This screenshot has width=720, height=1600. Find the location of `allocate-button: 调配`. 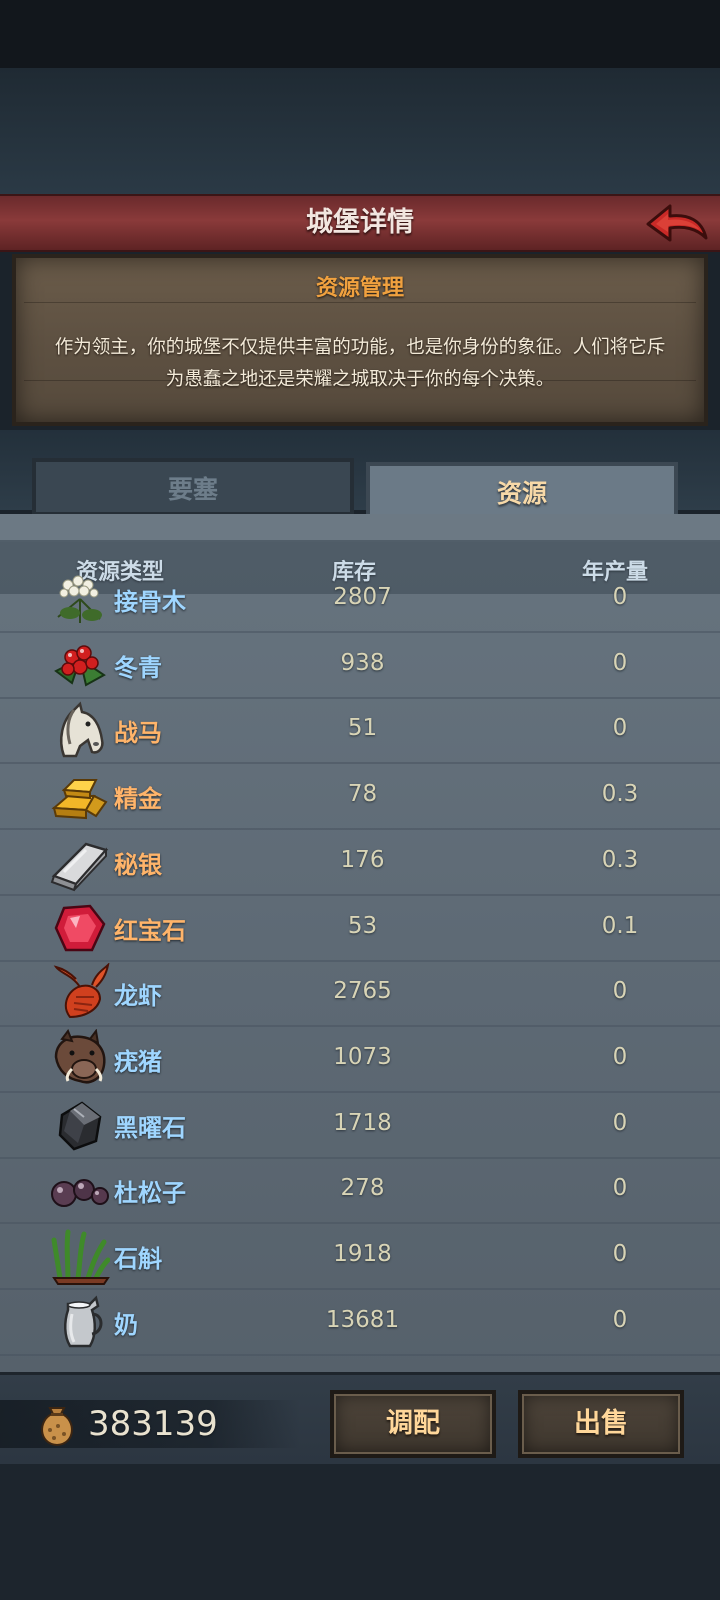

allocate-button: 调配 is located at coordinates (413, 1424).